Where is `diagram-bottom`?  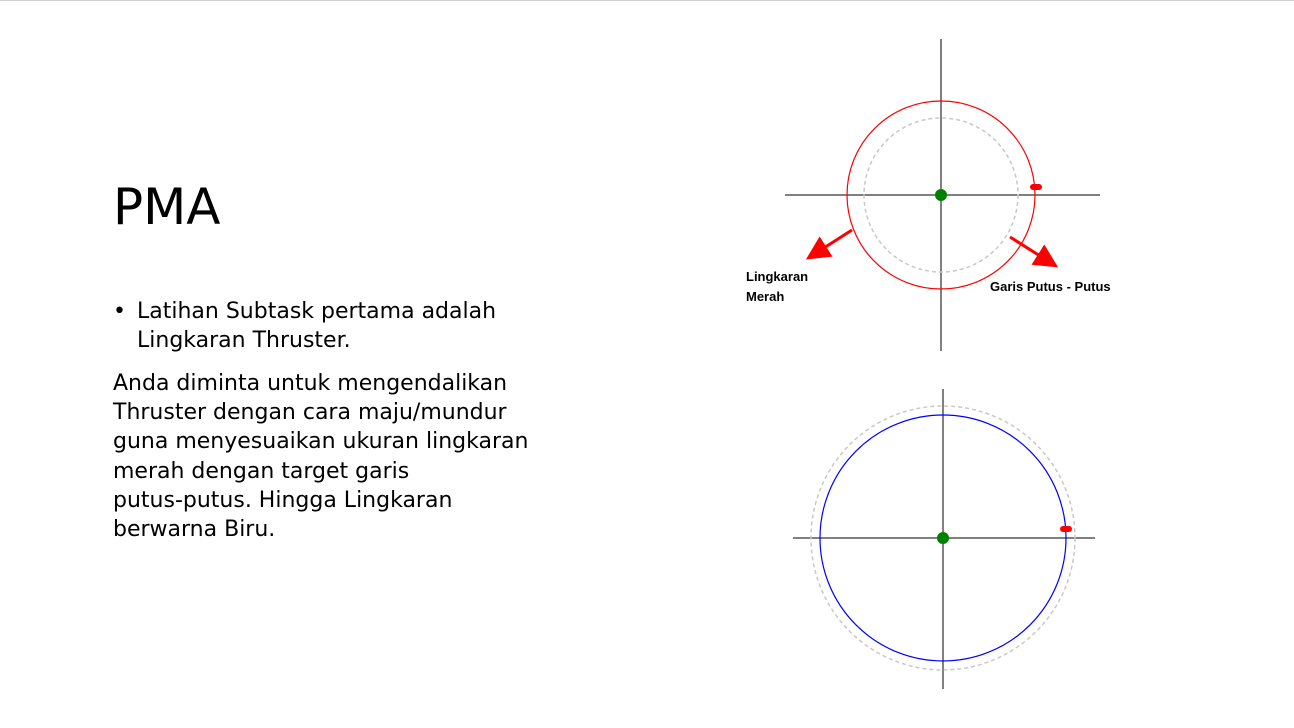
diagram-bottom is located at coordinates (944, 539).